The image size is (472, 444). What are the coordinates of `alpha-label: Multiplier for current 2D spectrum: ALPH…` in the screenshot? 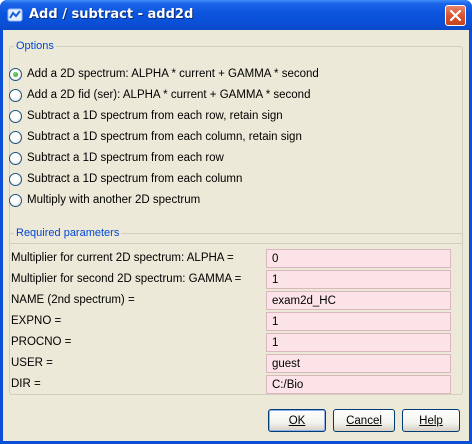 It's located at (122, 258).